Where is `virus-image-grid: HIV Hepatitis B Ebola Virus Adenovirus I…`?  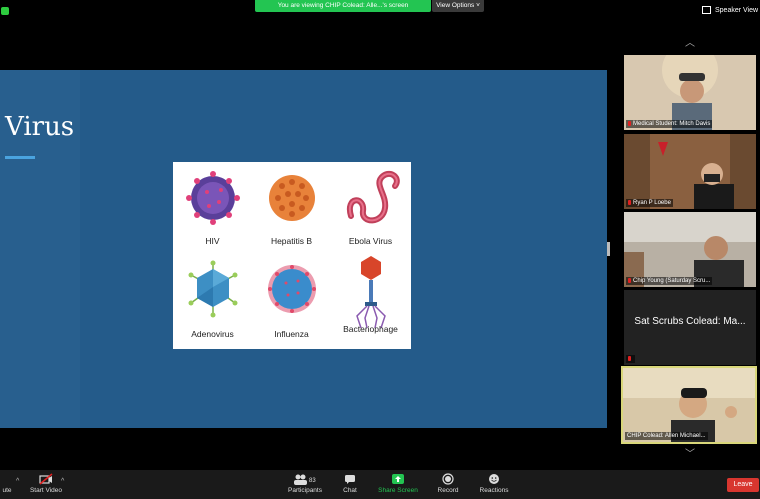
virus-image-grid: HIV Hepatitis B Ebola Virus Adenovirus I… is located at coordinates (292, 255).